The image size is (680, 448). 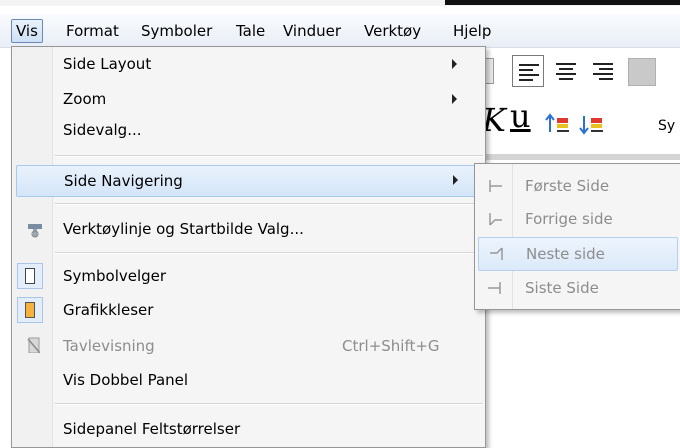 I want to click on tavlevisning-label: Tavlevisning, so click(x=109, y=346).